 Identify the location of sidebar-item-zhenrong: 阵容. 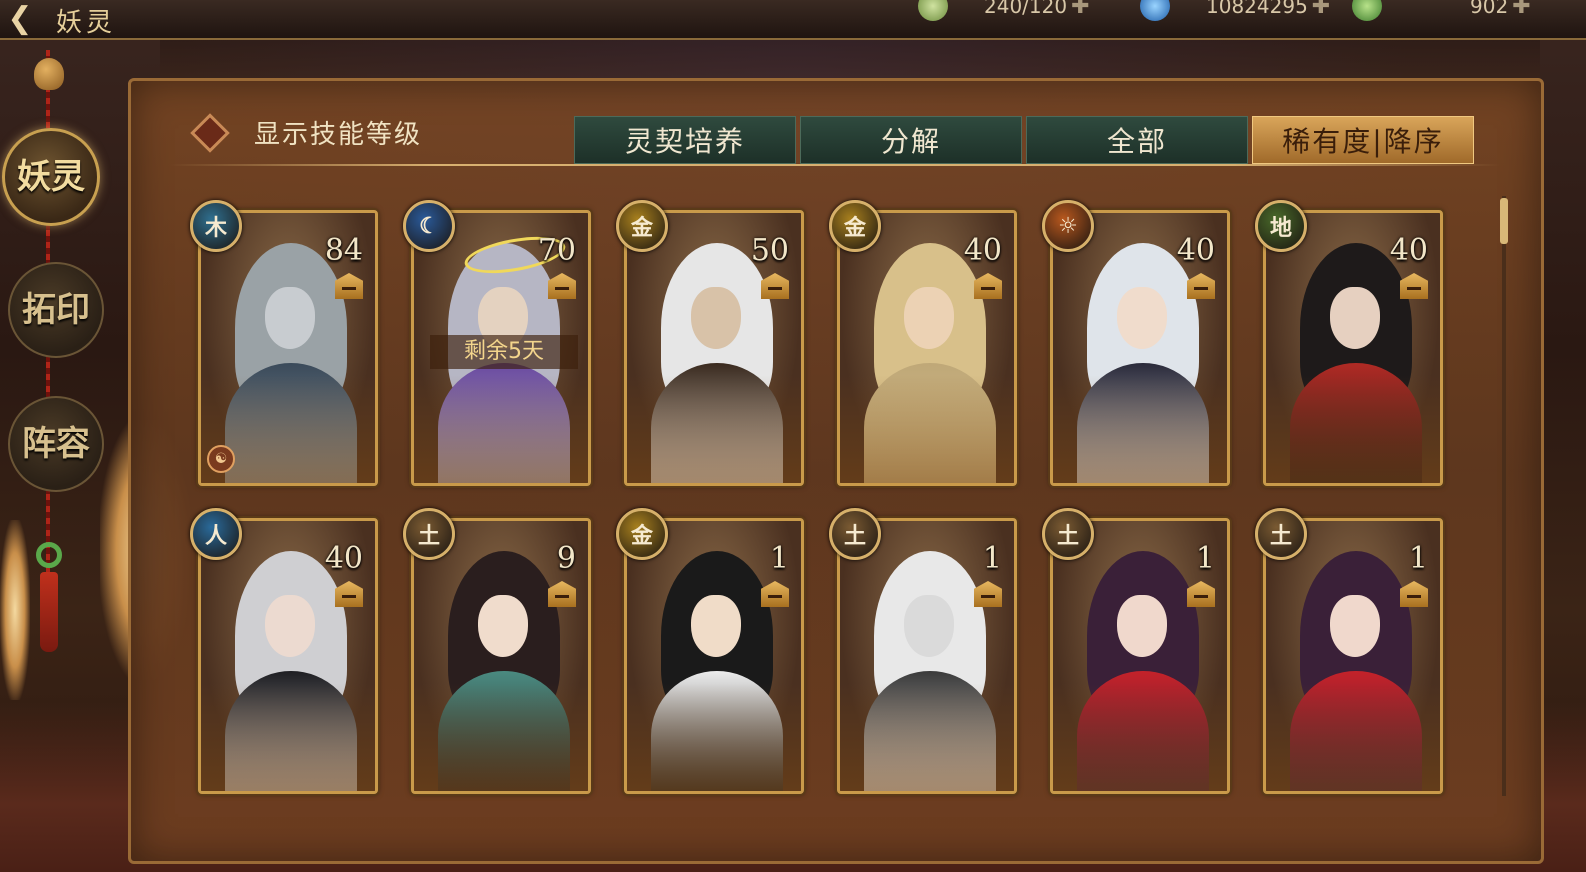
(56, 444).